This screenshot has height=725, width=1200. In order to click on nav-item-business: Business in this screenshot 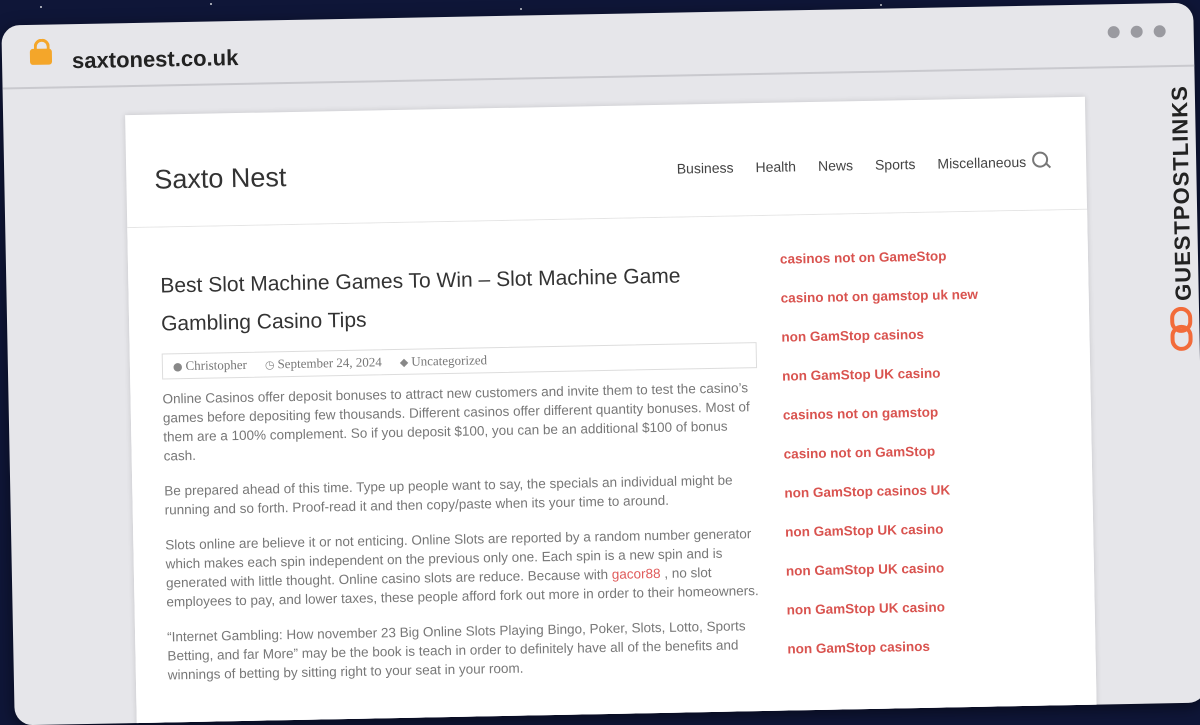, I will do `click(705, 167)`.